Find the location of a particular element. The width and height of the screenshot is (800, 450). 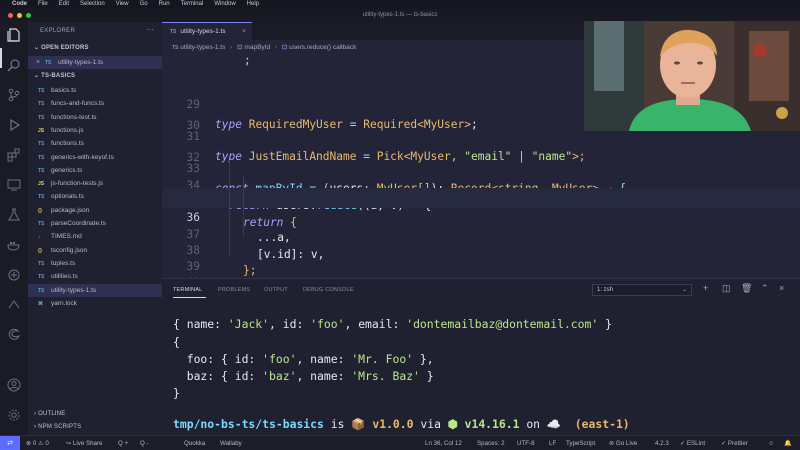

testing-icon is located at coordinates (14, 216).